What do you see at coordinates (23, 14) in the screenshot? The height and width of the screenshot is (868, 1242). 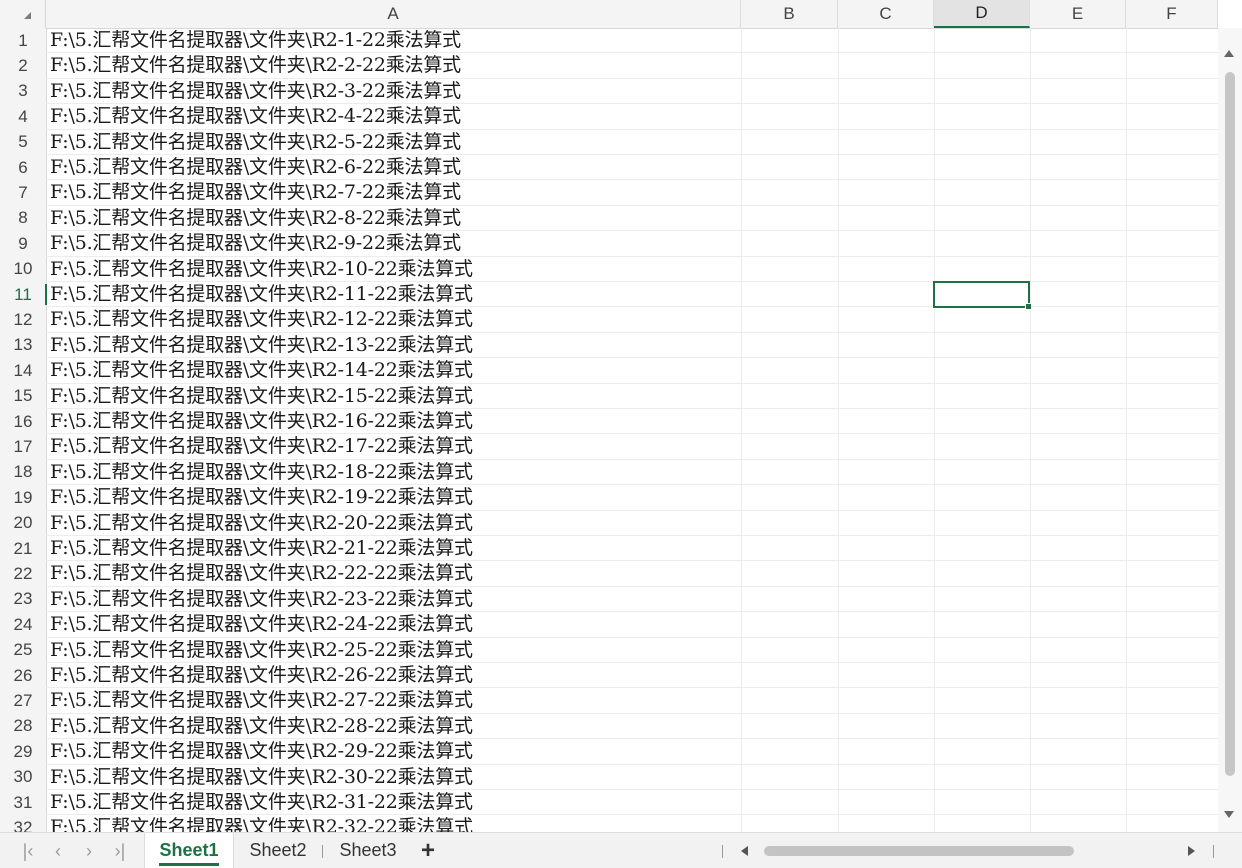 I see `select-all-button` at bounding box center [23, 14].